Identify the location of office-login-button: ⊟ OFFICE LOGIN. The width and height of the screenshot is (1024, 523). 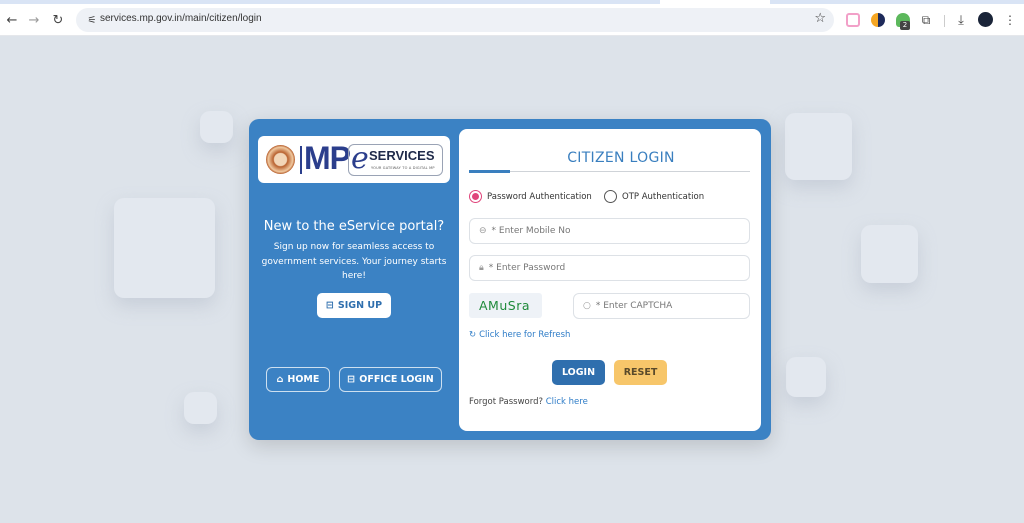
(390, 379).